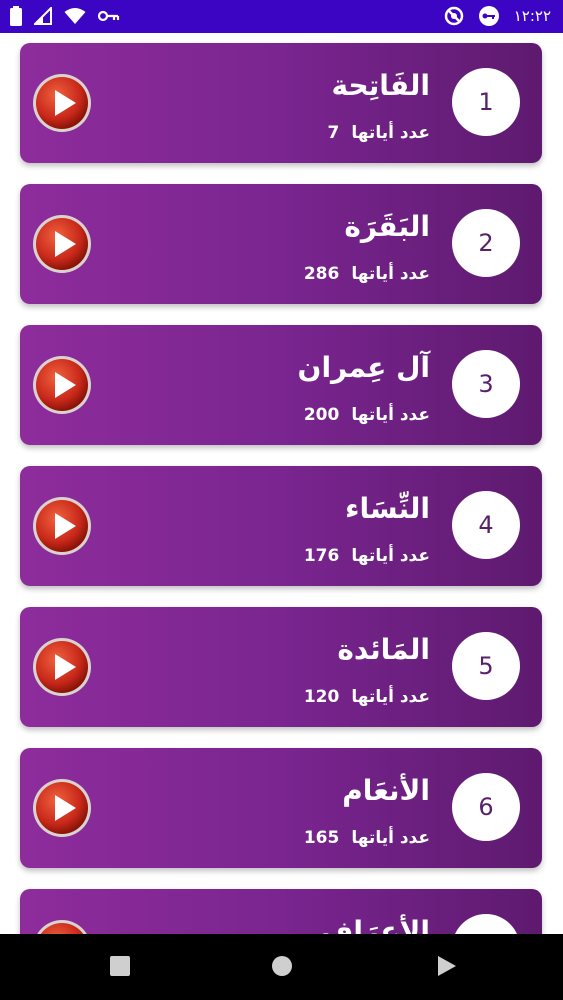 This screenshot has width=563, height=1000. I want to click on back-button, so click(446, 967).